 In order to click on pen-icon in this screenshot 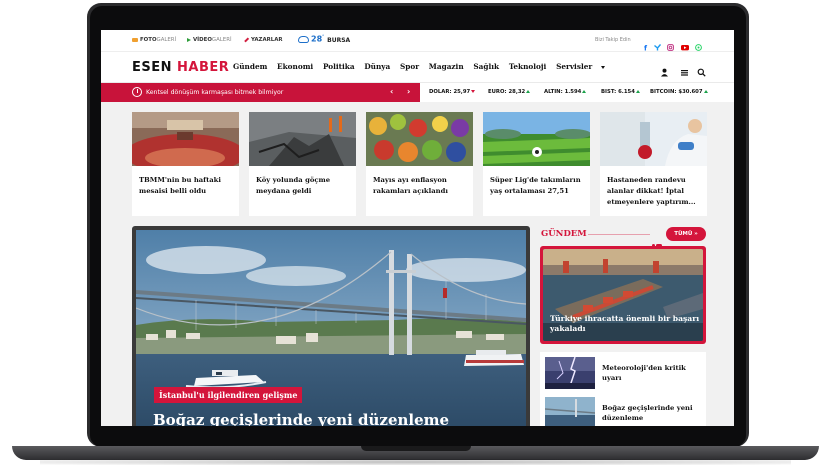, I will do `click(246, 39)`.